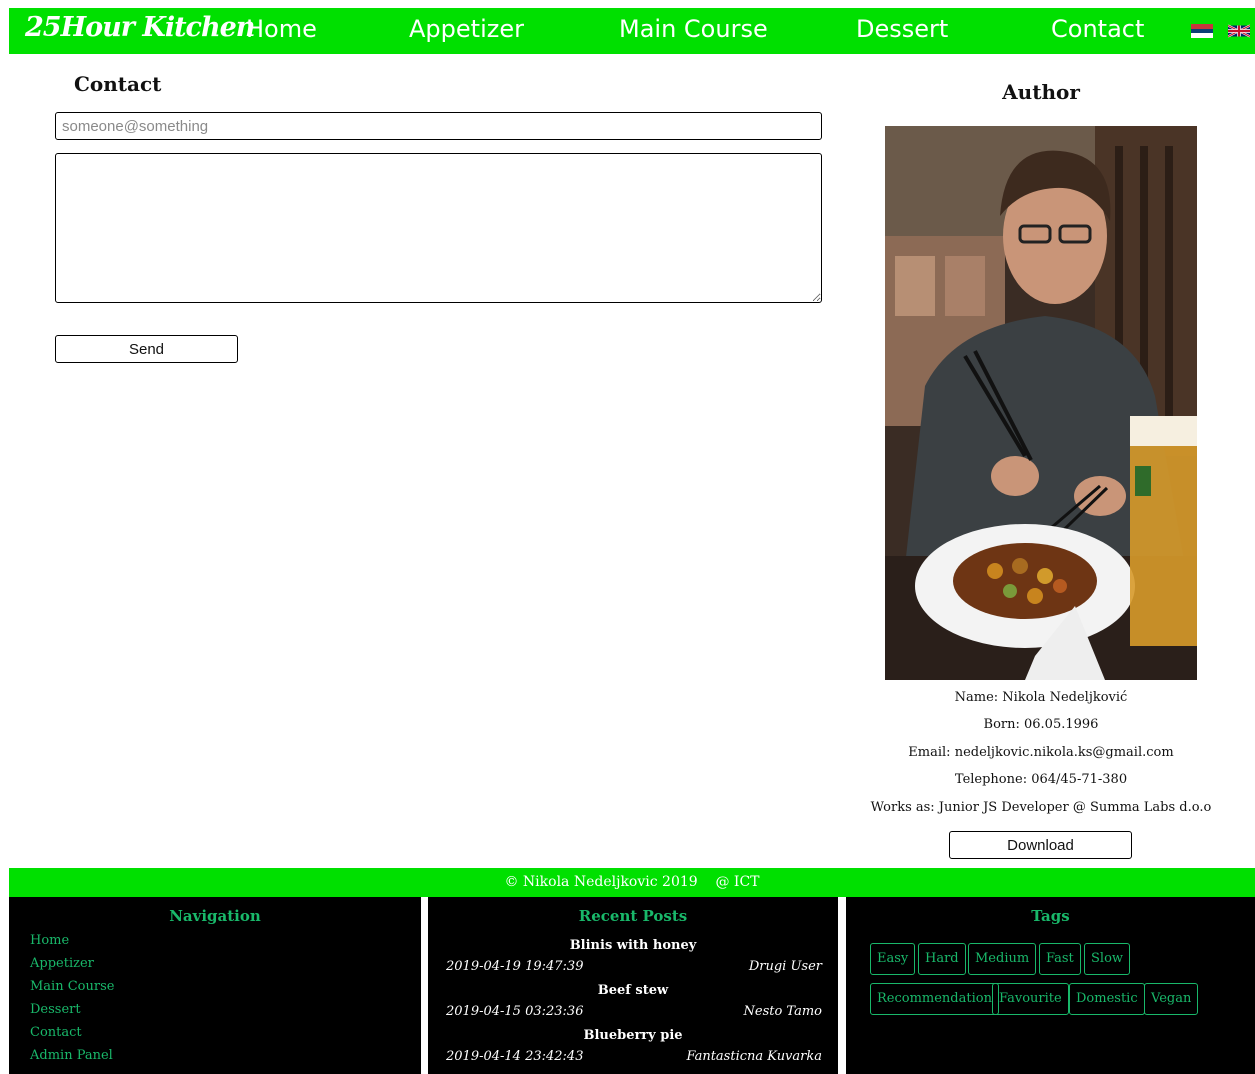  What do you see at coordinates (1041, 403) in the screenshot?
I see `author-photo` at bounding box center [1041, 403].